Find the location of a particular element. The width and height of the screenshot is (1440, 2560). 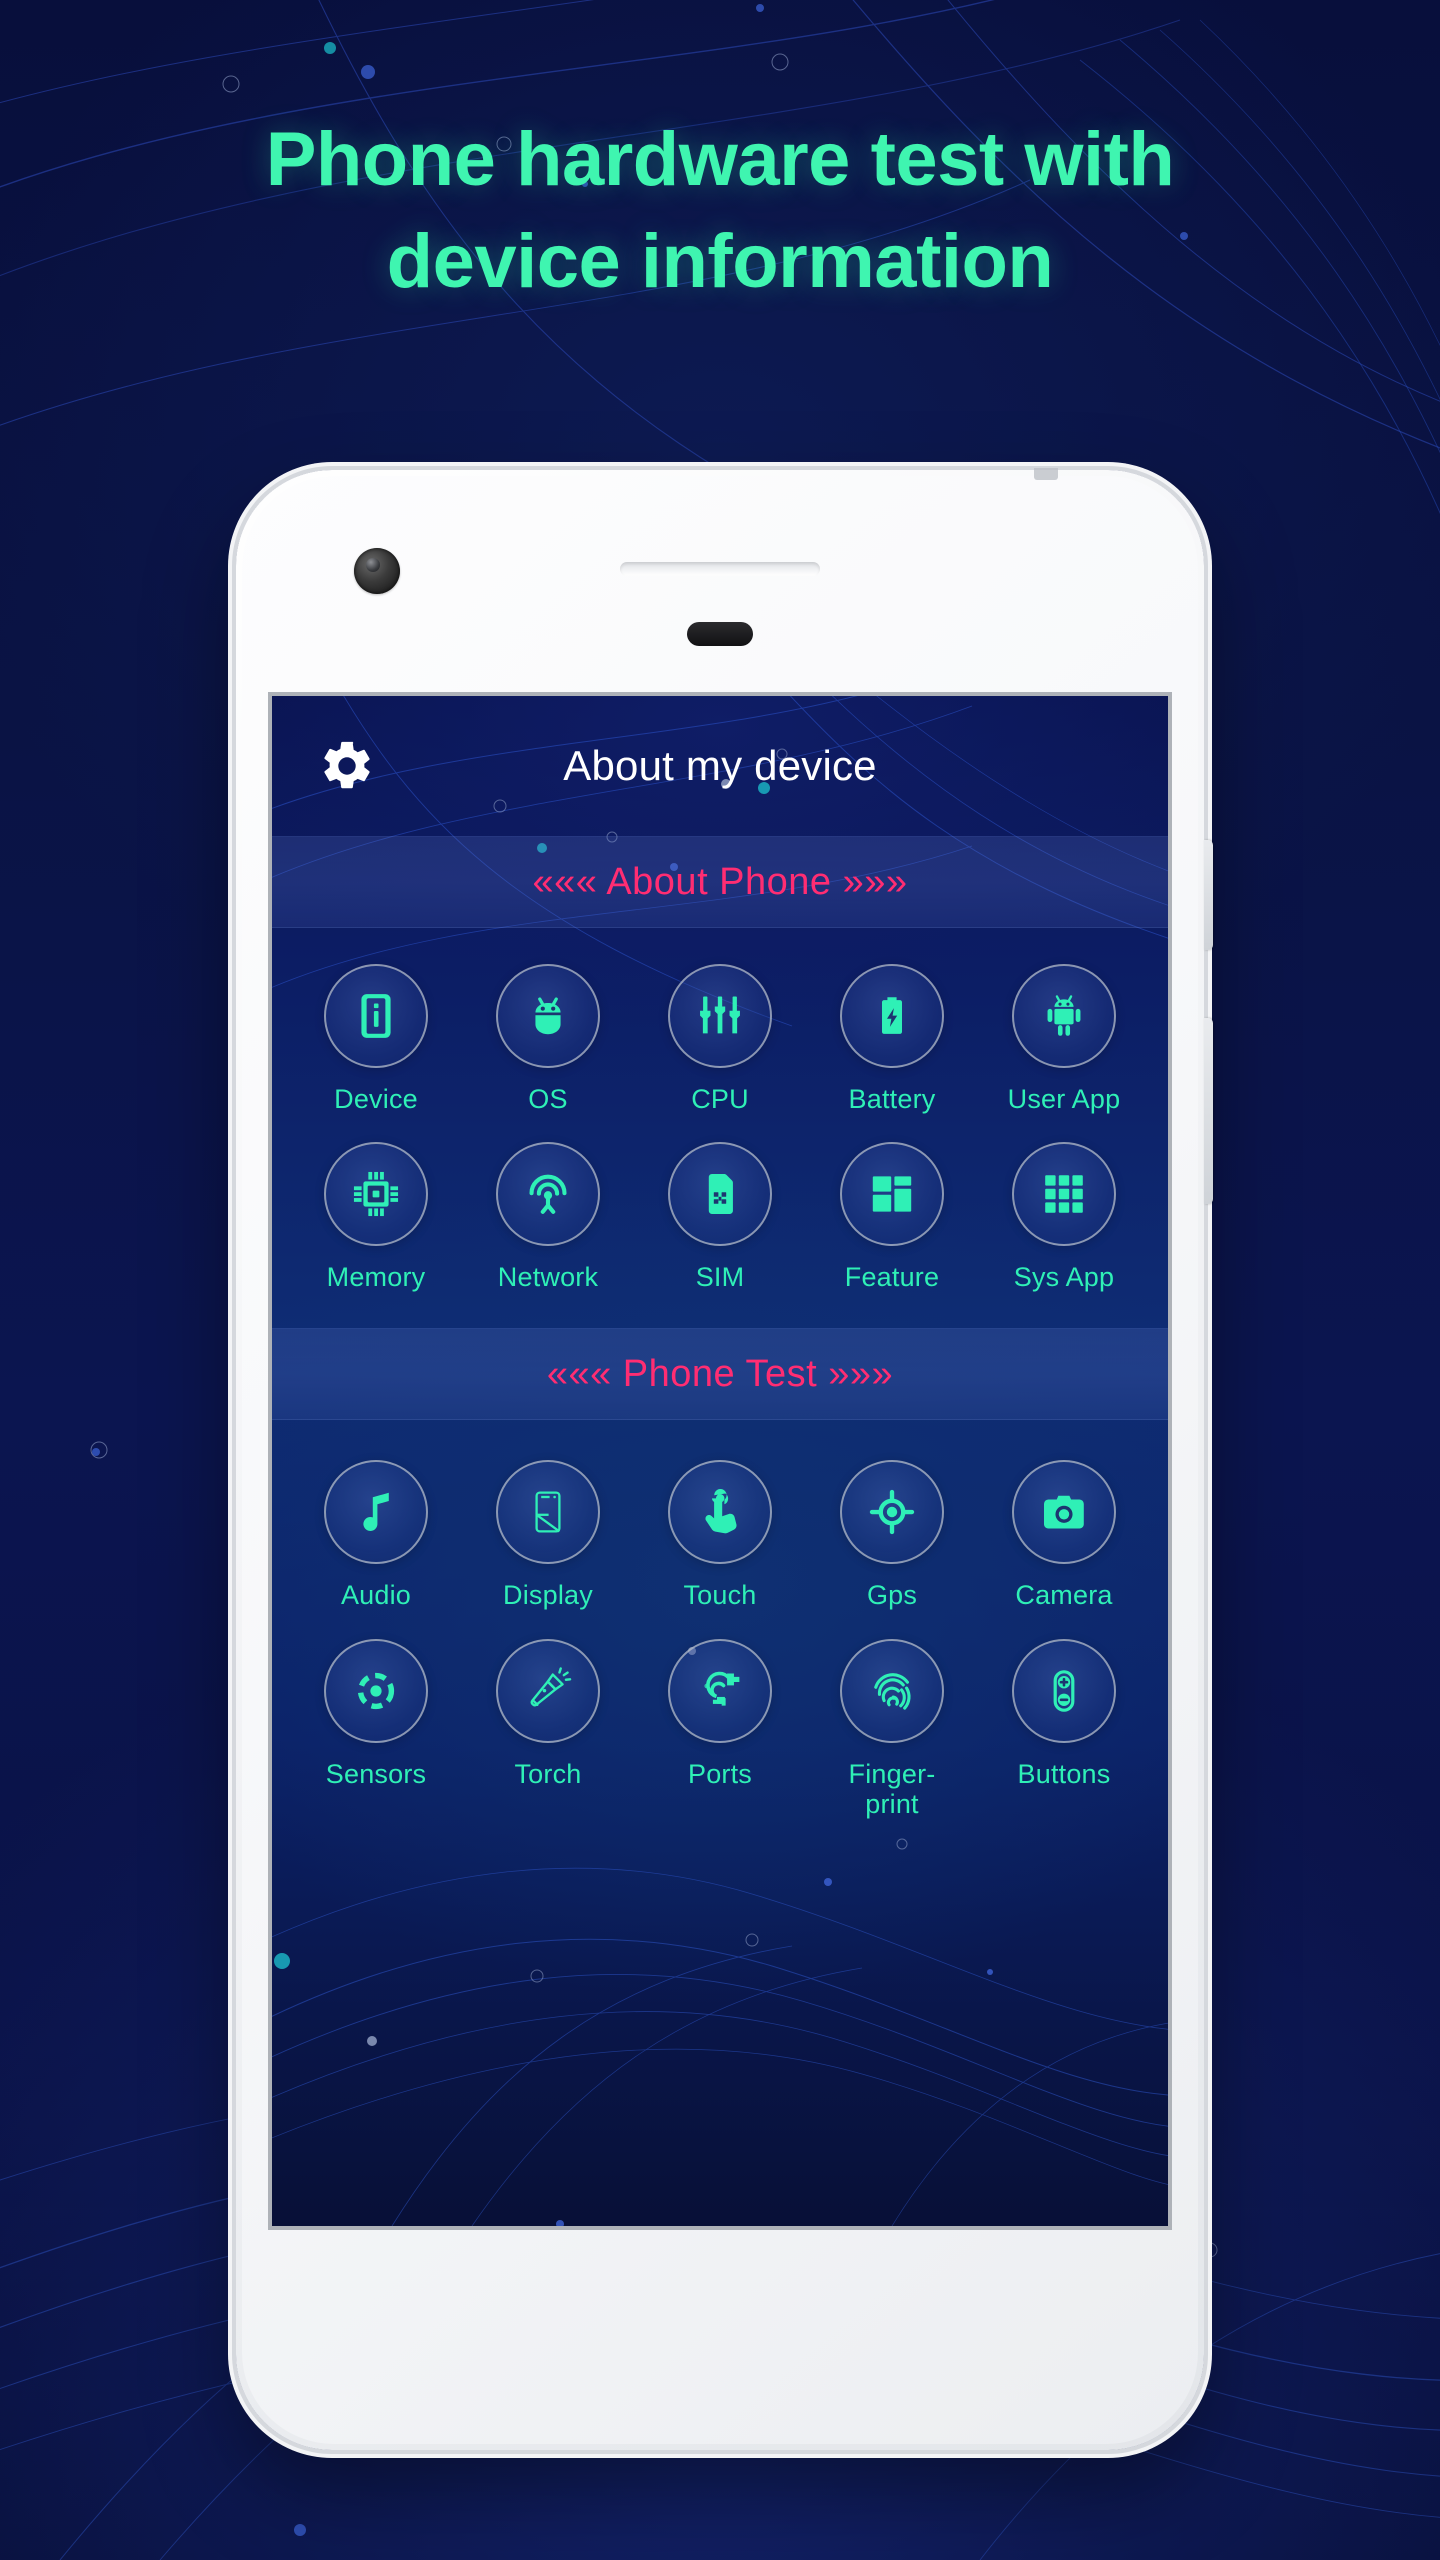

gear-icon is located at coordinates (347, 766).